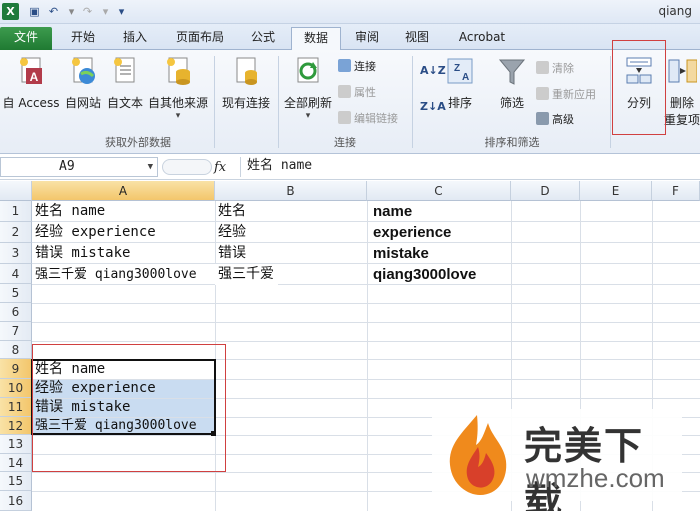  Describe the element at coordinates (105, 11) in the screenshot. I see `redo-dropdown-icon: ▾` at that location.